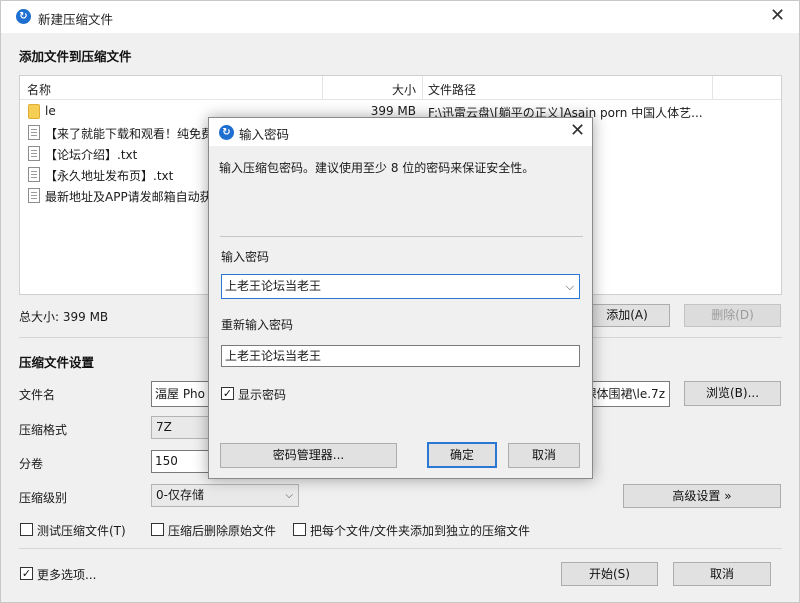 Image resolution: width=800 pixels, height=603 pixels. What do you see at coordinates (299, 529) in the screenshot?
I see `each-separate-checkbox` at bounding box center [299, 529].